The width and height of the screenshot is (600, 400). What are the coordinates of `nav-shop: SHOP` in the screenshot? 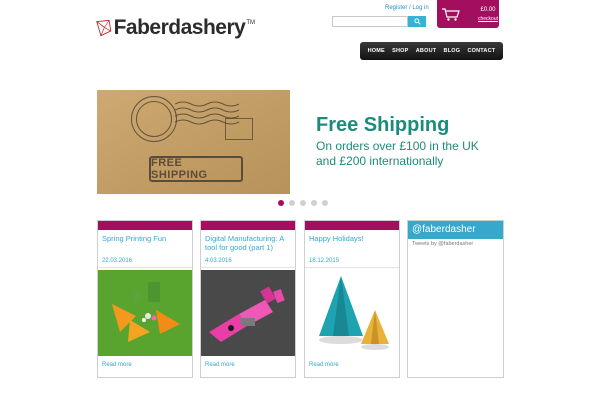 It's located at (400, 51).